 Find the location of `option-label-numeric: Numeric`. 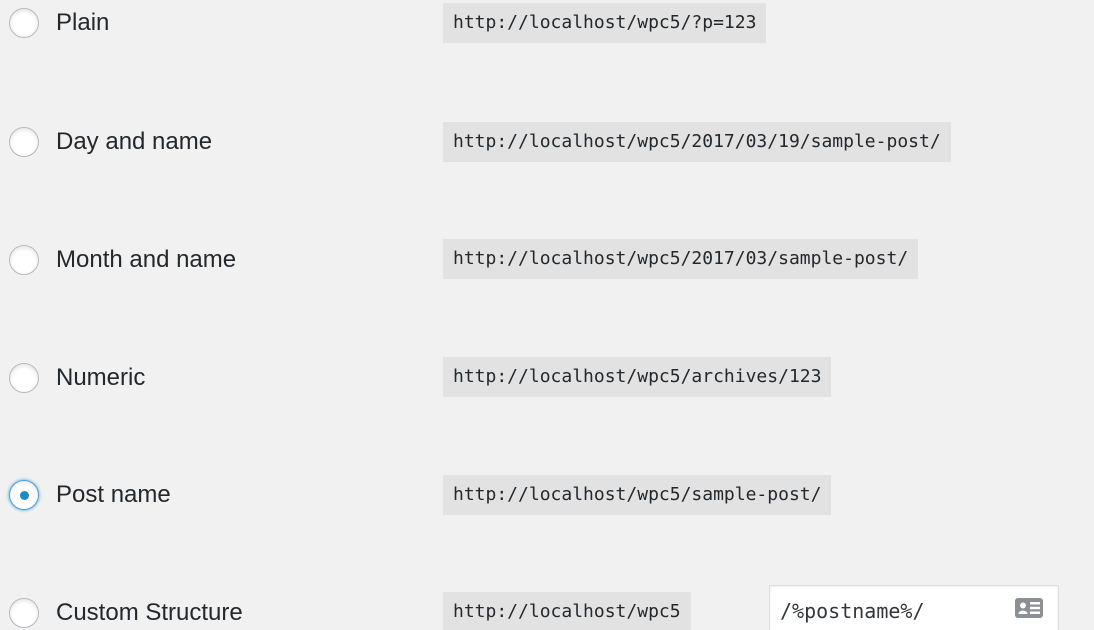

option-label-numeric: Numeric is located at coordinates (100, 378).